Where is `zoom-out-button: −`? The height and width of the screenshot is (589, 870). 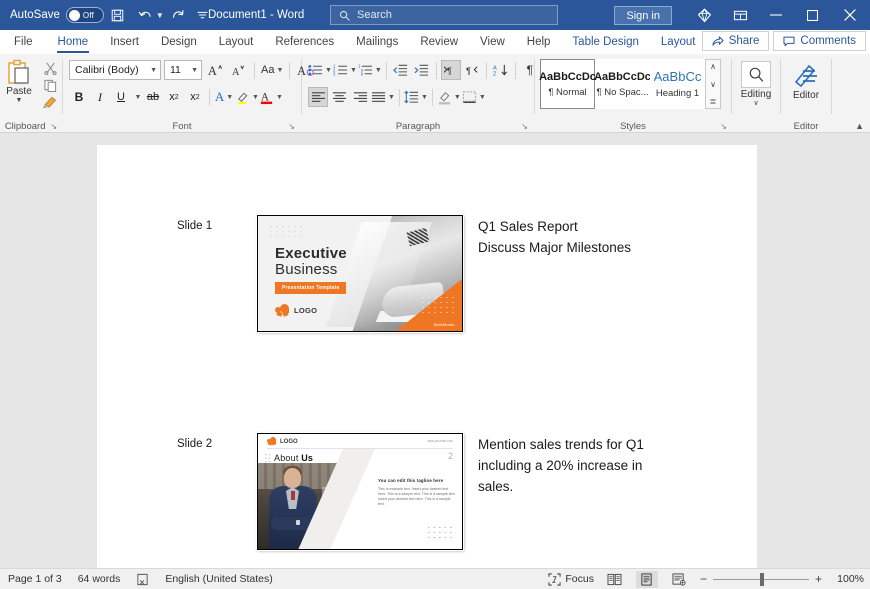
zoom-out-button: − is located at coordinates (703, 579).